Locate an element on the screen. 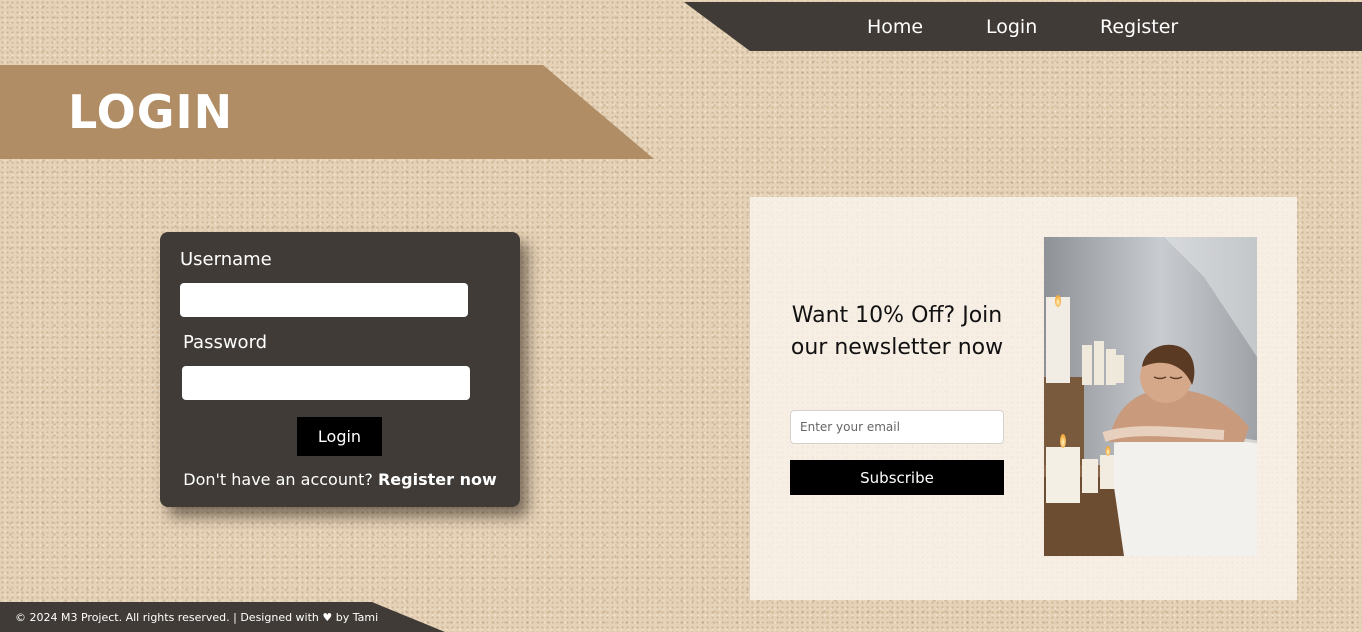 The width and height of the screenshot is (1362, 632). username-input is located at coordinates (324, 300).